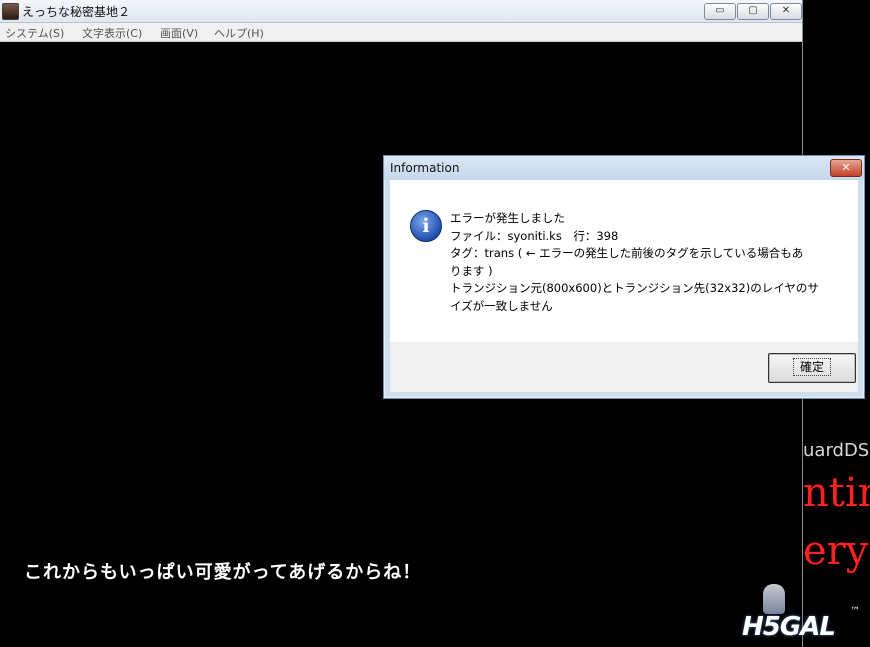 The height and width of the screenshot is (647, 870). I want to click on background-text-fragment-1: uardDSO, so click(836, 450).